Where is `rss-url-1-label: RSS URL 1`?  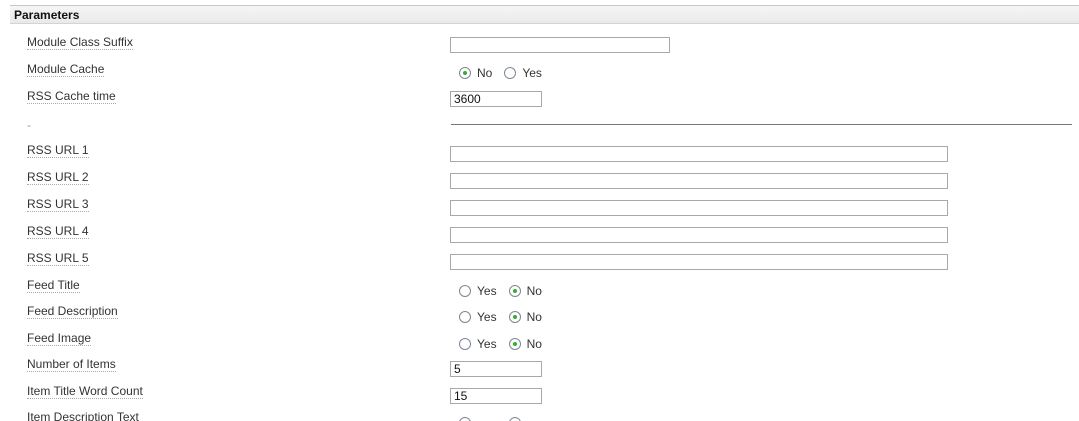 rss-url-1-label: RSS URL 1 is located at coordinates (58, 150).